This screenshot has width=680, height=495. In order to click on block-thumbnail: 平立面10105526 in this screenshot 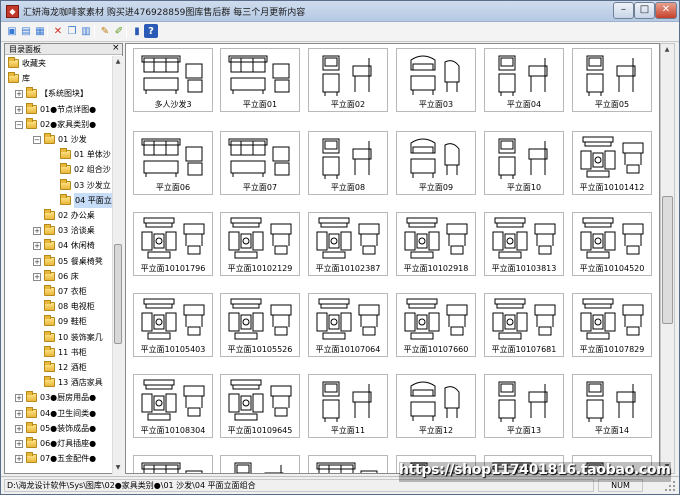, I will do `click(260, 325)`.